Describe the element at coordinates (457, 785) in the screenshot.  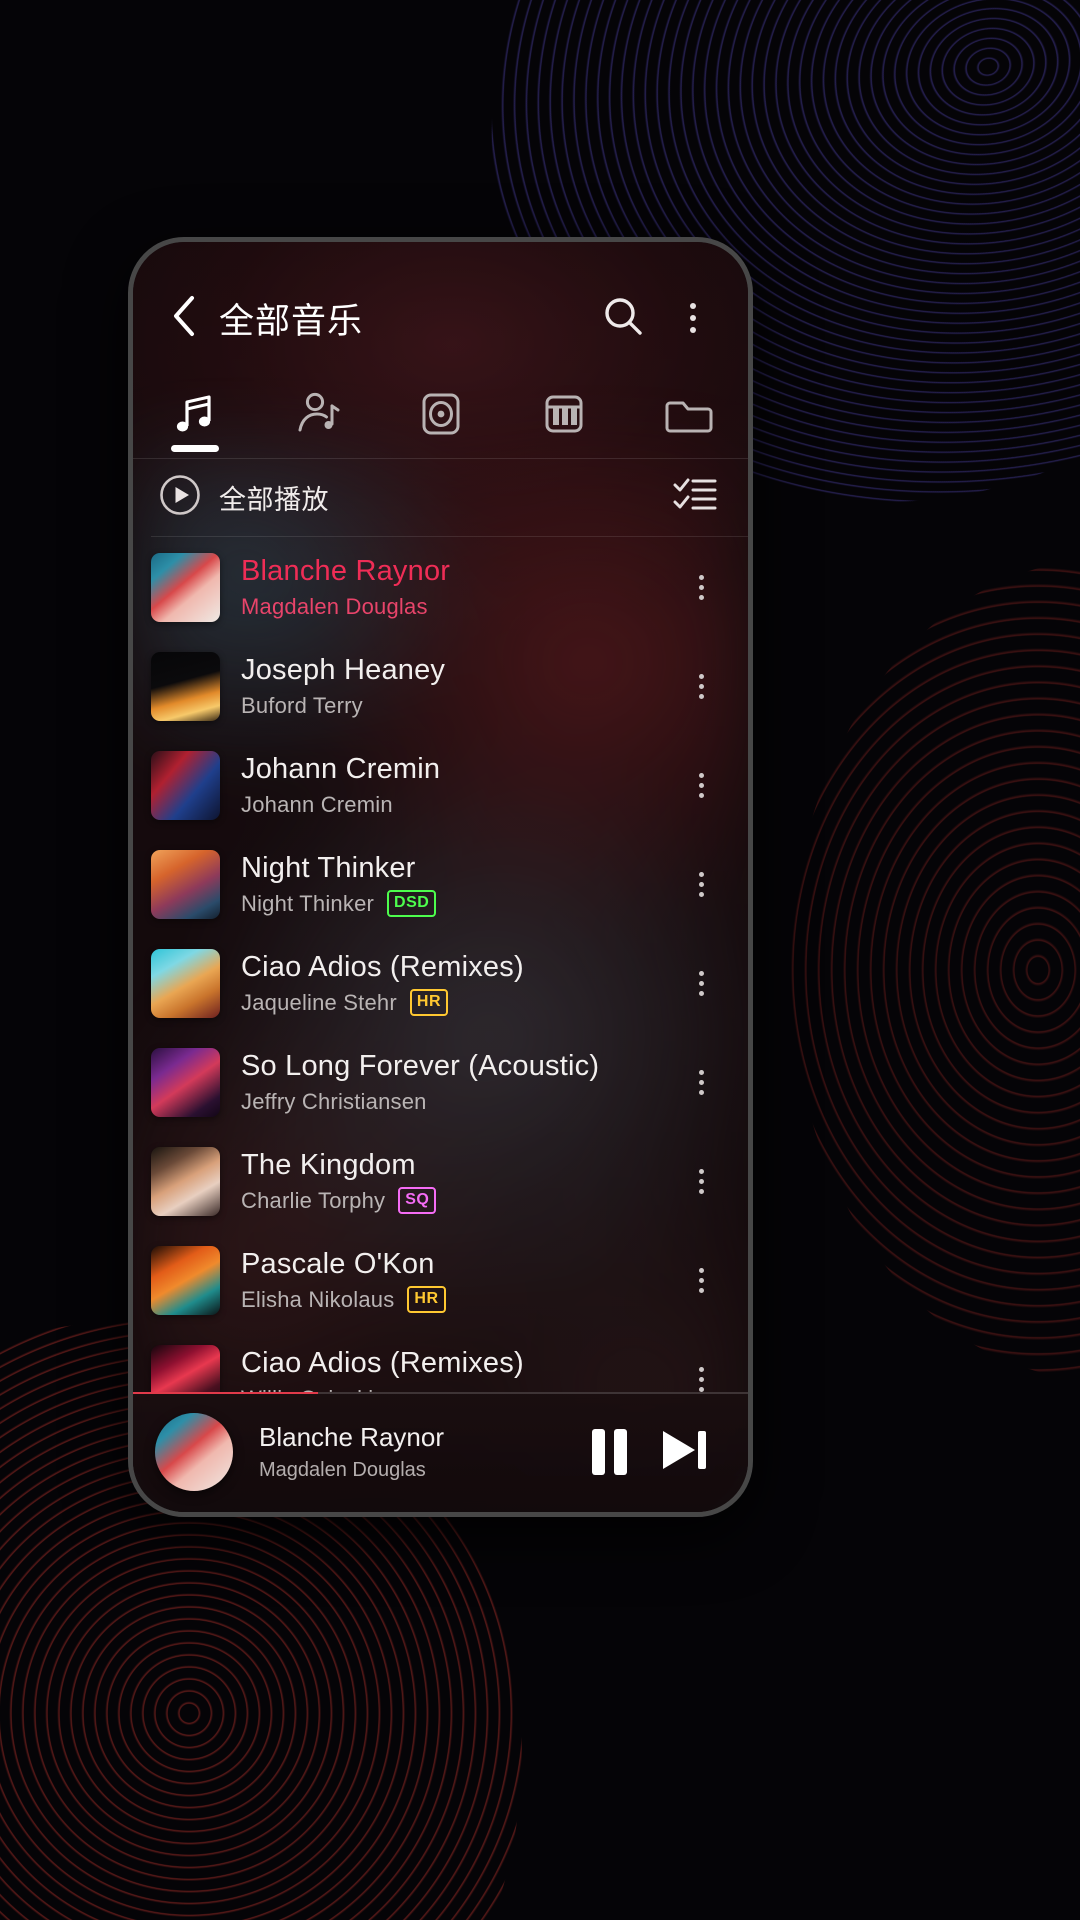
I see `track-meta: Johann Cremin Johann Cremin` at that location.